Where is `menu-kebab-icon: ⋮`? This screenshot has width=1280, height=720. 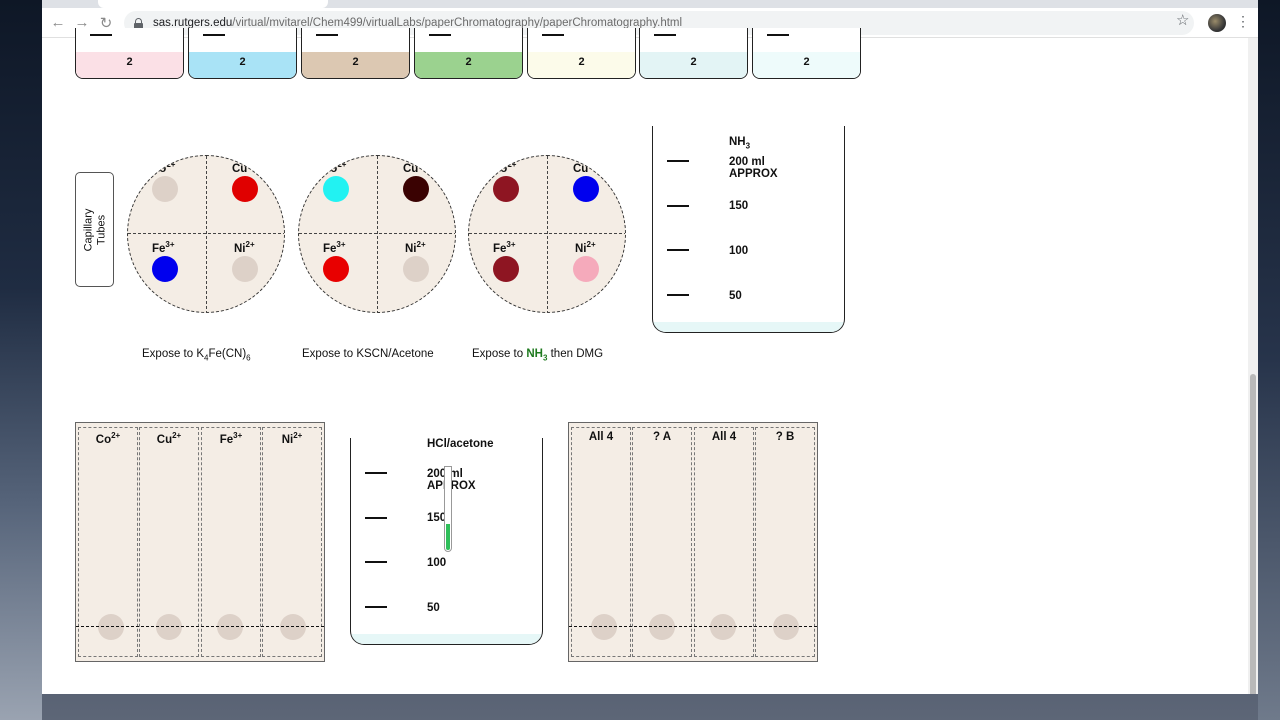
menu-kebab-icon: ⋮ is located at coordinates (1243, 21).